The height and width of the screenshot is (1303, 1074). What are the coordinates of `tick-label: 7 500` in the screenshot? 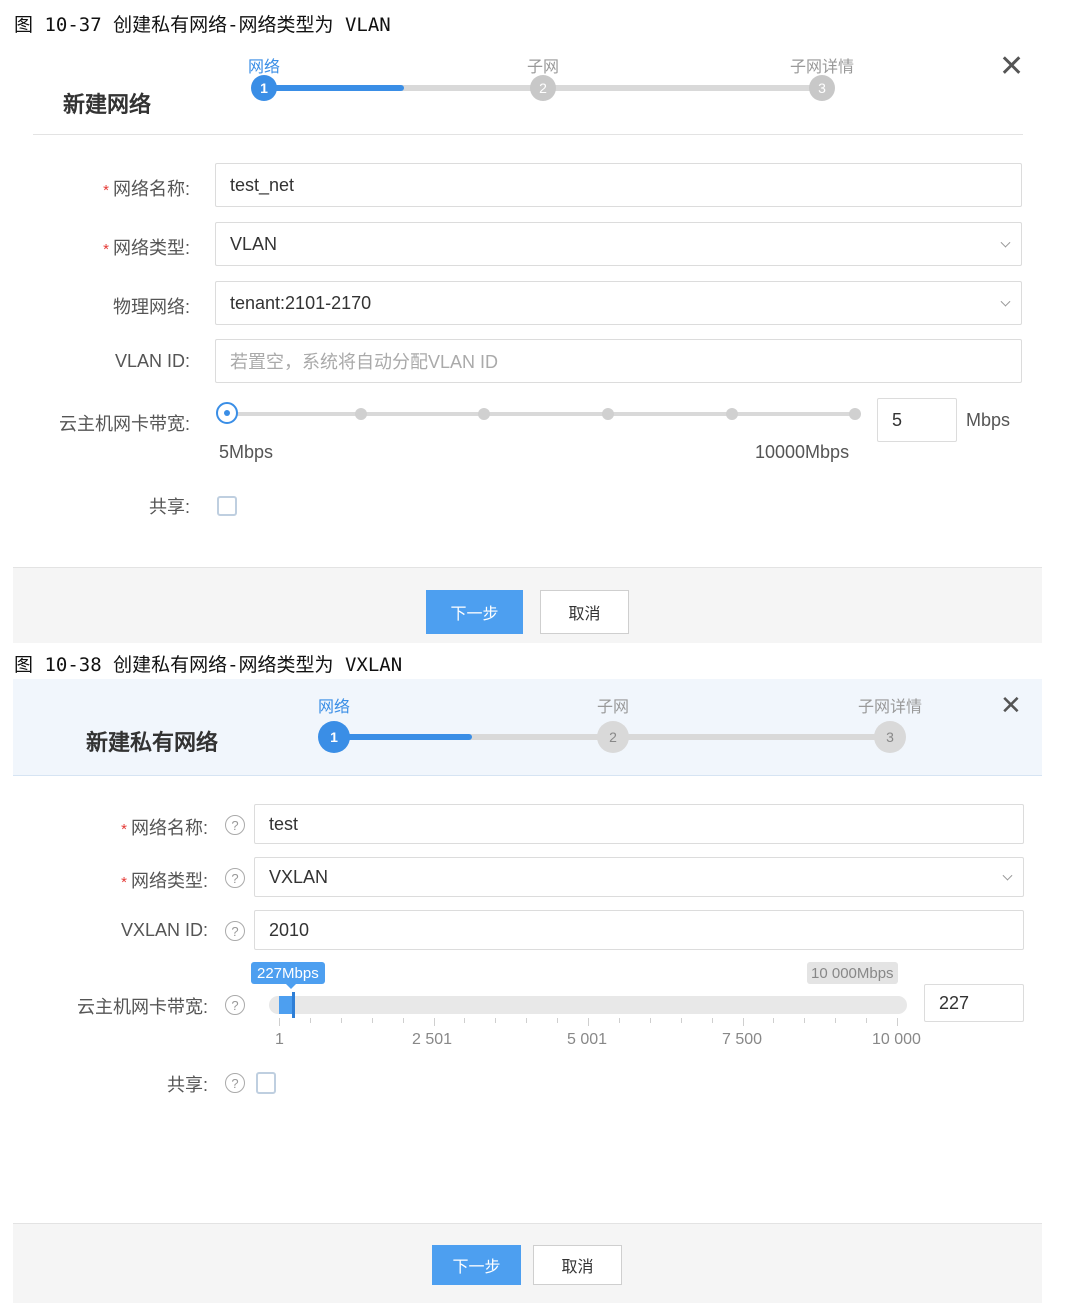 It's located at (742, 1039).